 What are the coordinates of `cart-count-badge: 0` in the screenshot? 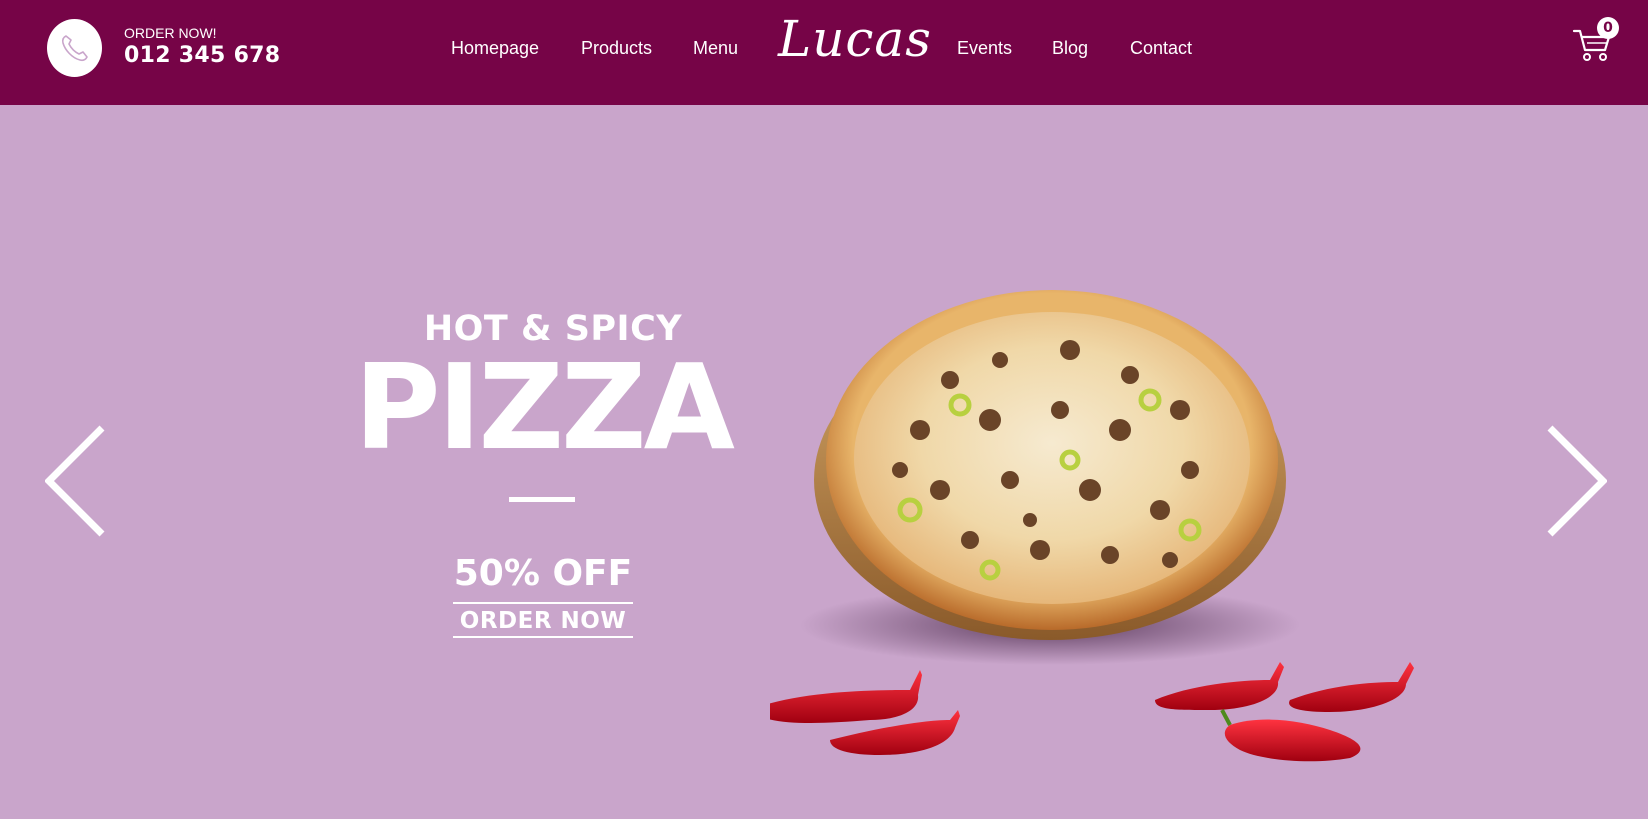 It's located at (1608, 28).